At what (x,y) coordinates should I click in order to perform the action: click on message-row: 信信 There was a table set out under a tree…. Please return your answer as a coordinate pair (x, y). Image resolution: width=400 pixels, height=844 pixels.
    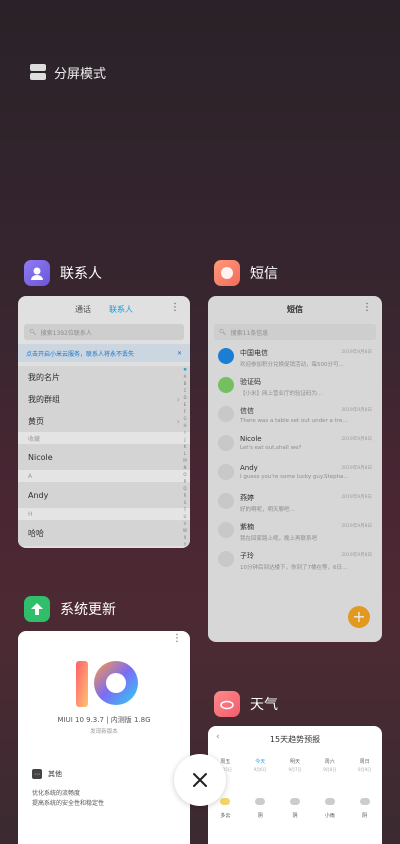
    Looking at the image, I should click on (295, 416).